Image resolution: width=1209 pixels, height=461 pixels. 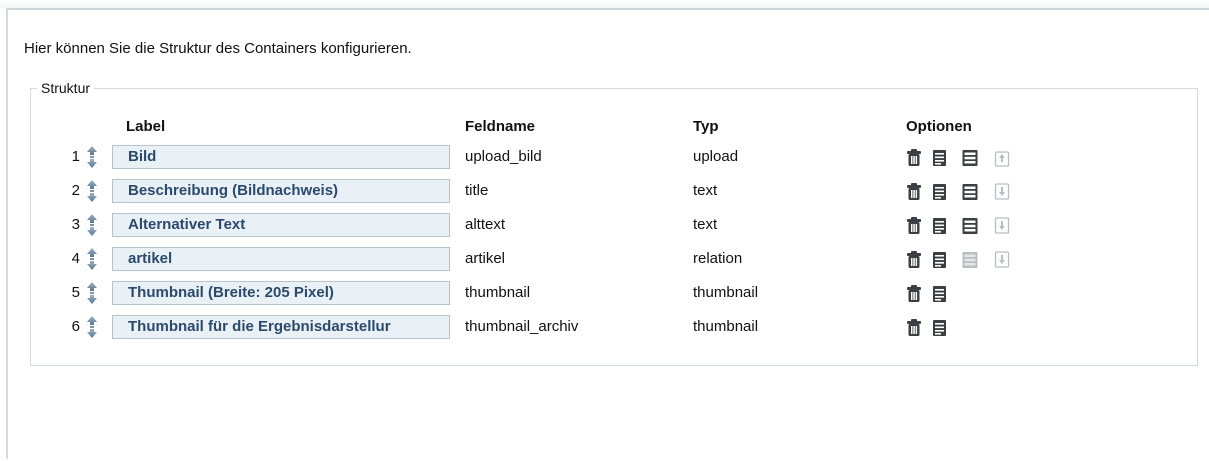 I want to click on label-input: Bild, so click(x=281, y=157).